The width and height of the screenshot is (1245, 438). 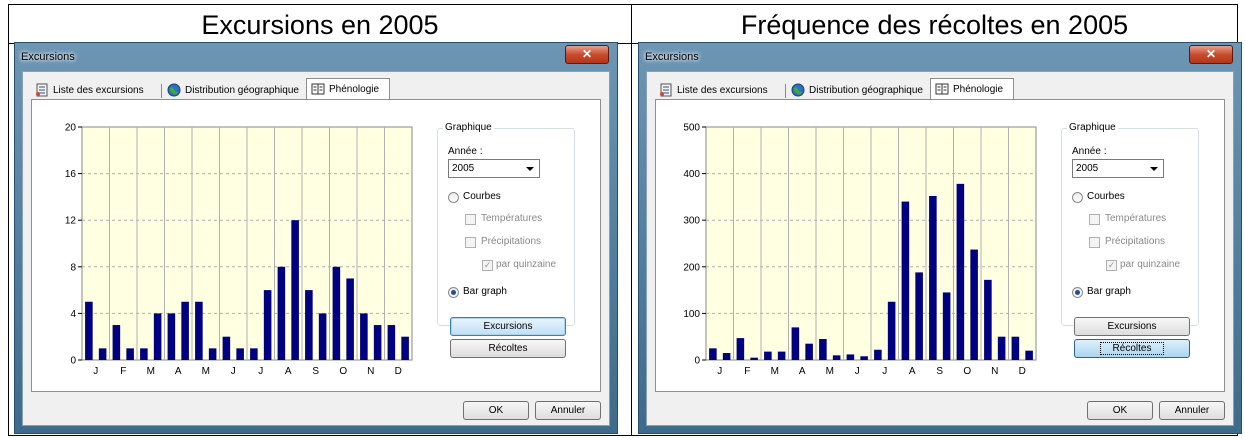 I want to click on tab-separator, so click(x=161, y=91).